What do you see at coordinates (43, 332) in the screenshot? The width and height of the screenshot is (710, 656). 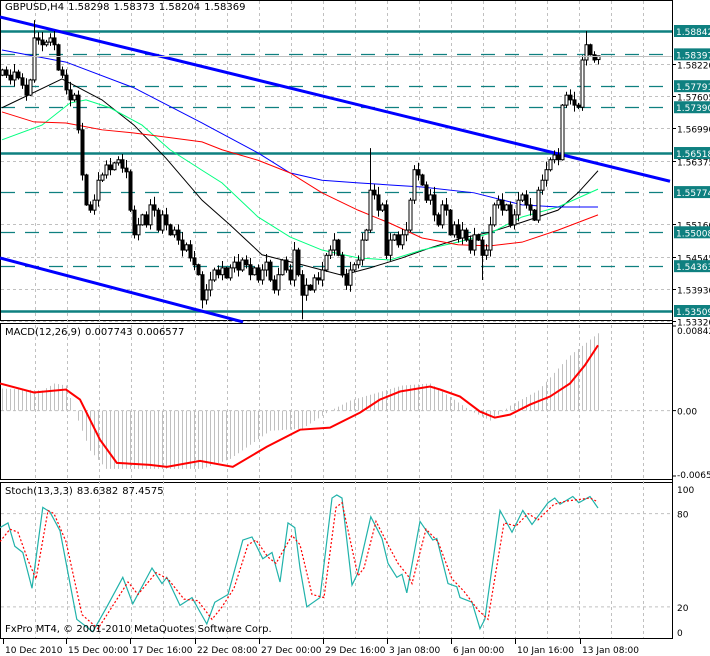 I see `macd-name: MACD(12,26,9)` at bounding box center [43, 332].